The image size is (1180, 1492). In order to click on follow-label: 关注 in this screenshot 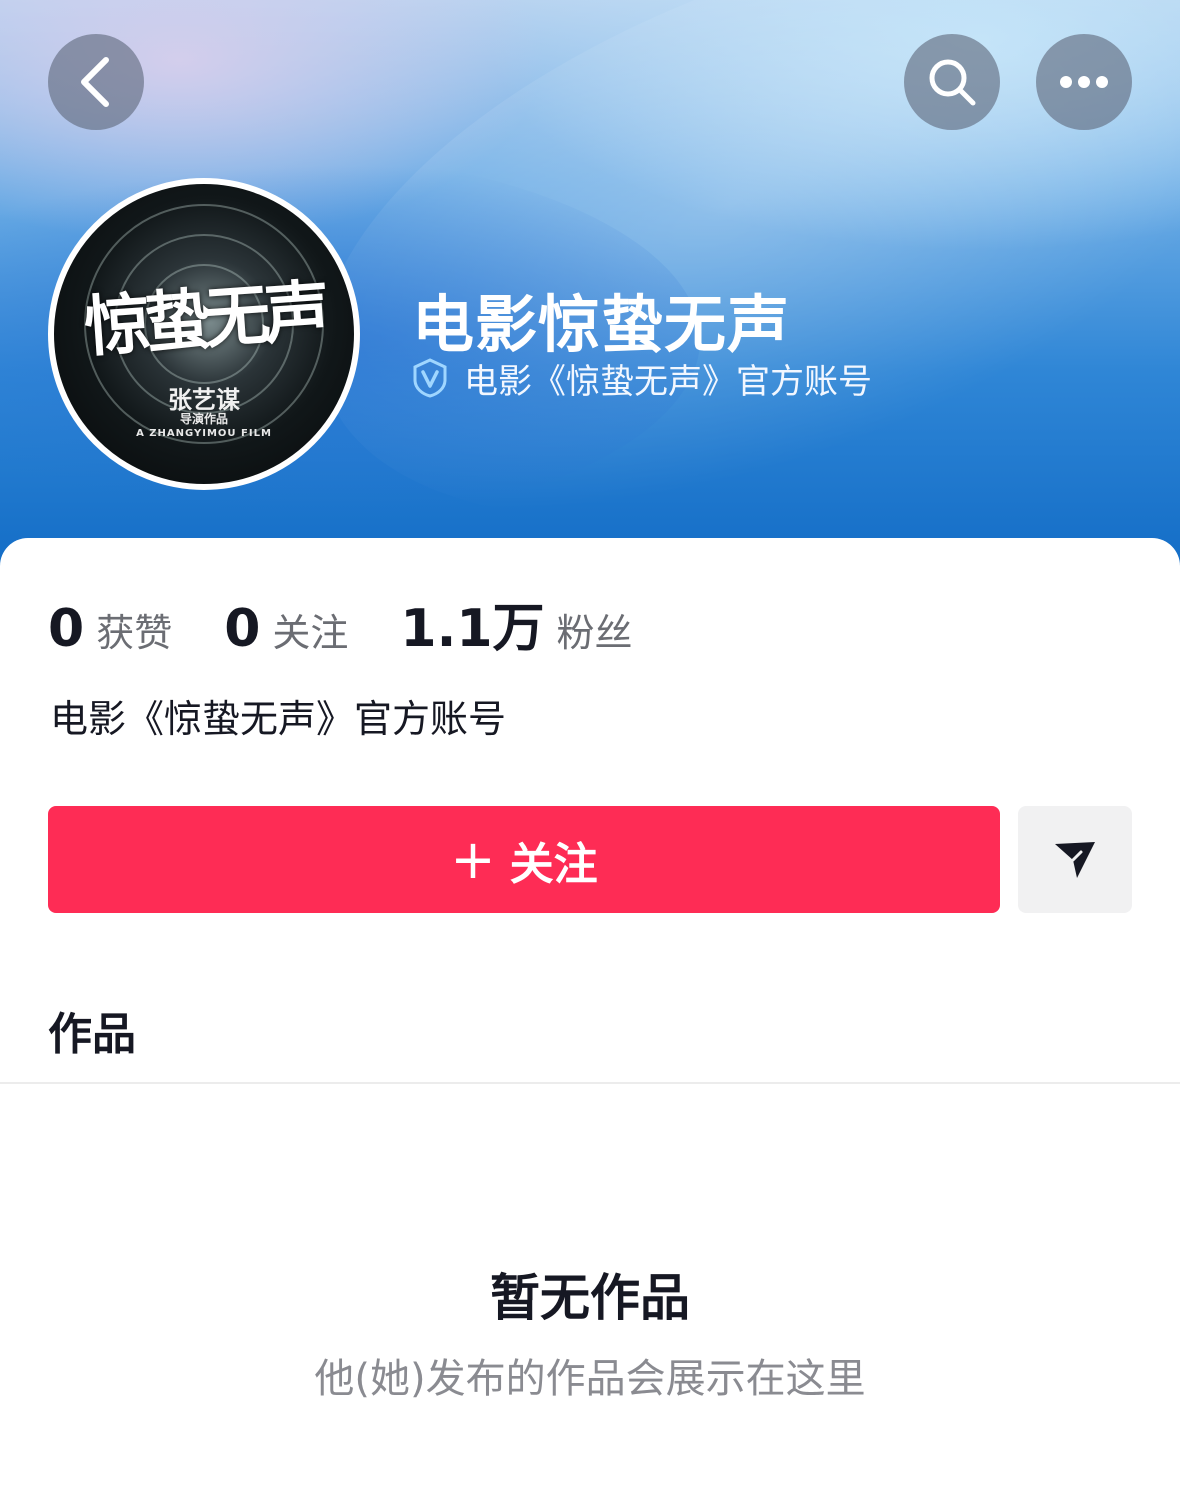, I will do `click(553, 864)`.